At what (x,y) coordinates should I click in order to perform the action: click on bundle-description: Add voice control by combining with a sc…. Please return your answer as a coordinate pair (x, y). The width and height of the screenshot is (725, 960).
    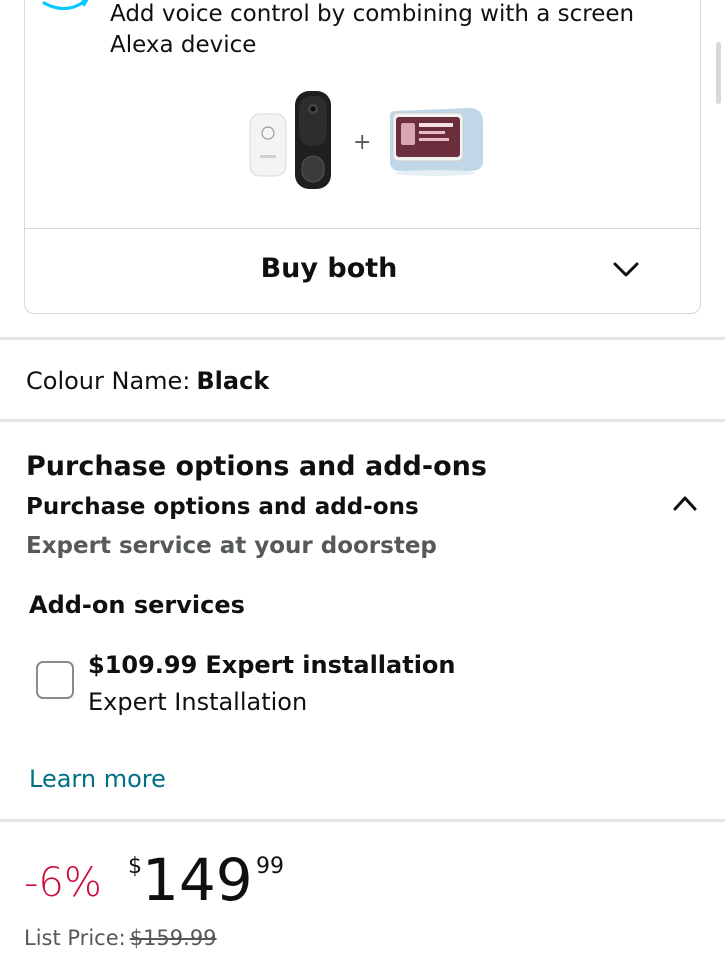
    Looking at the image, I should click on (372, 29).